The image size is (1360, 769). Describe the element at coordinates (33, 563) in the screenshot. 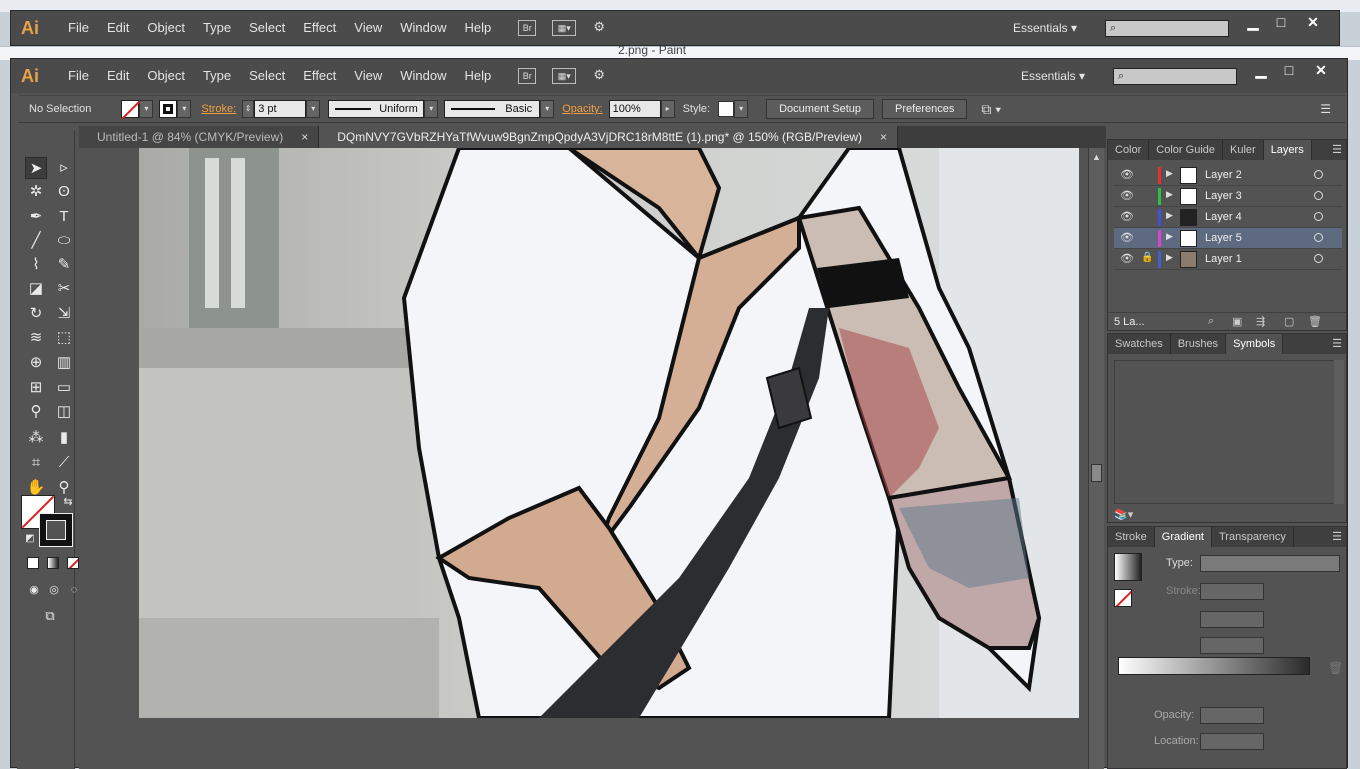

I see `color-mode-icon` at that location.